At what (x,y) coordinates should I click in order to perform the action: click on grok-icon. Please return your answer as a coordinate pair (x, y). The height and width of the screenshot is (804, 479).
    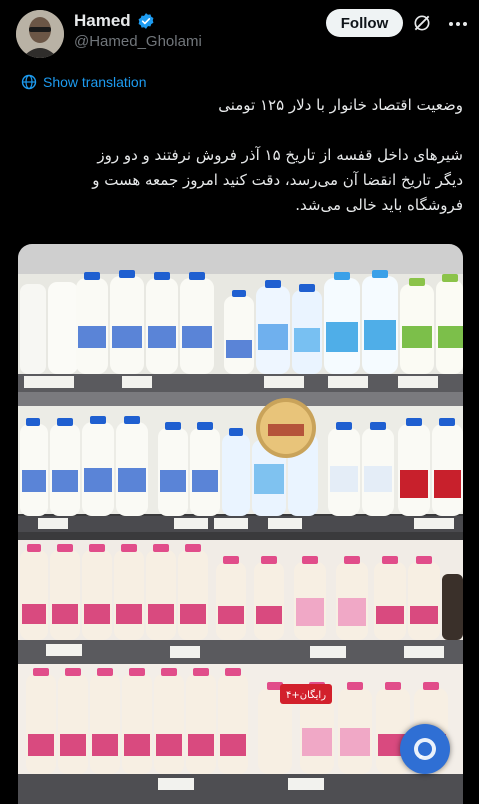
    Looking at the image, I should click on (422, 23).